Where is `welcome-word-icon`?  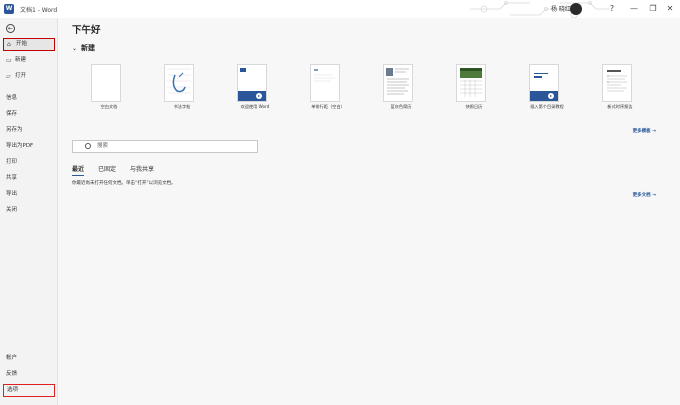 welcome-word-icon is located at coordinates (252, 84).